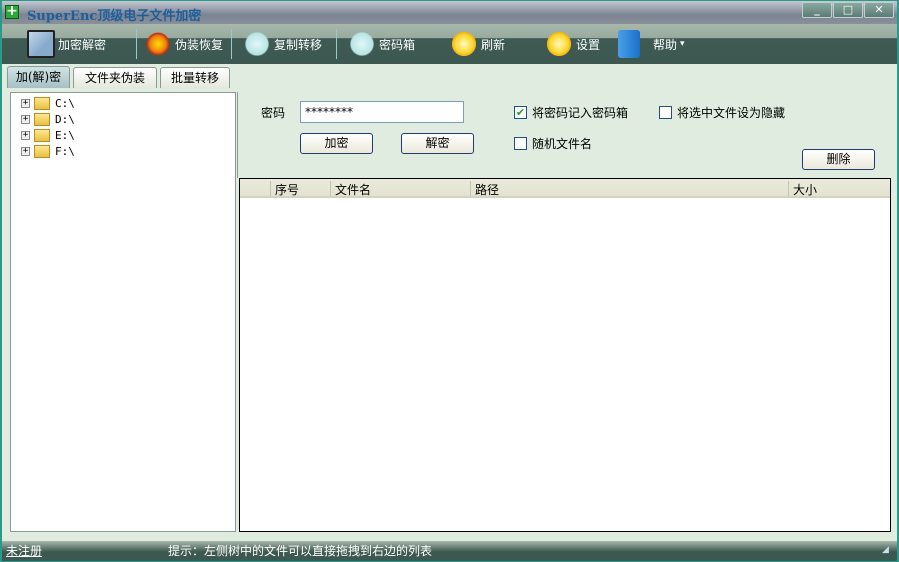  What do you see at coordinates (382, 112) in the screenshot?
I see `password-input: ********` at bounding box center [382, 112].